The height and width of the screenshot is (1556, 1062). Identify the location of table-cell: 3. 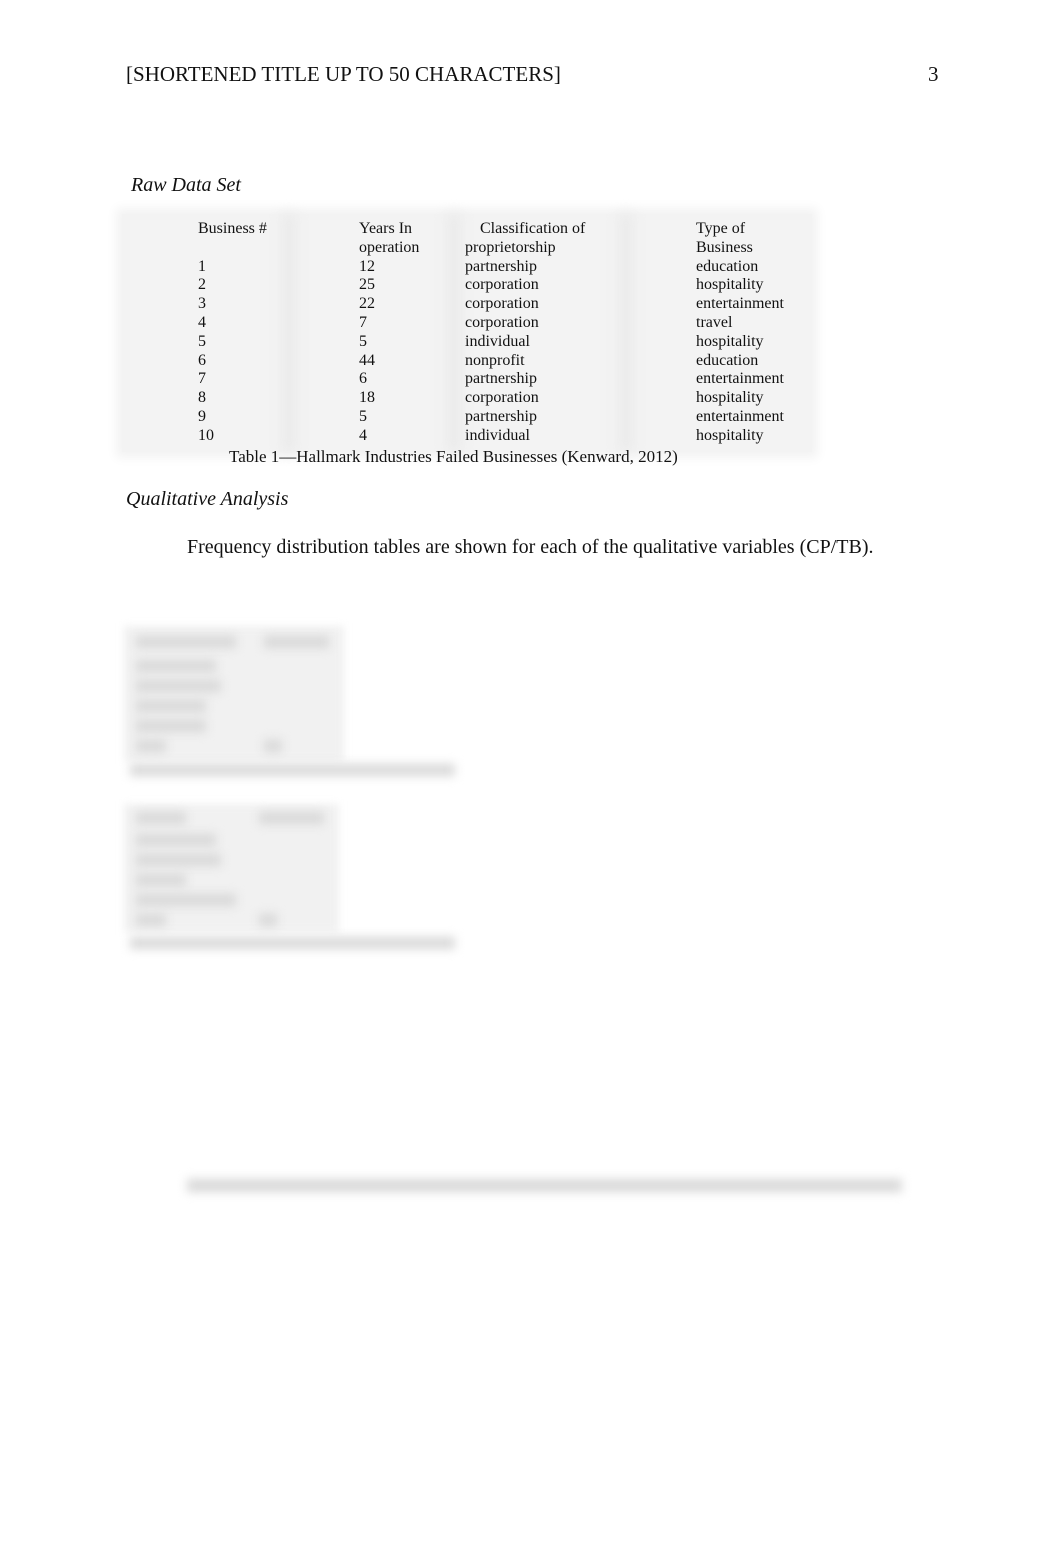
(202, 304).